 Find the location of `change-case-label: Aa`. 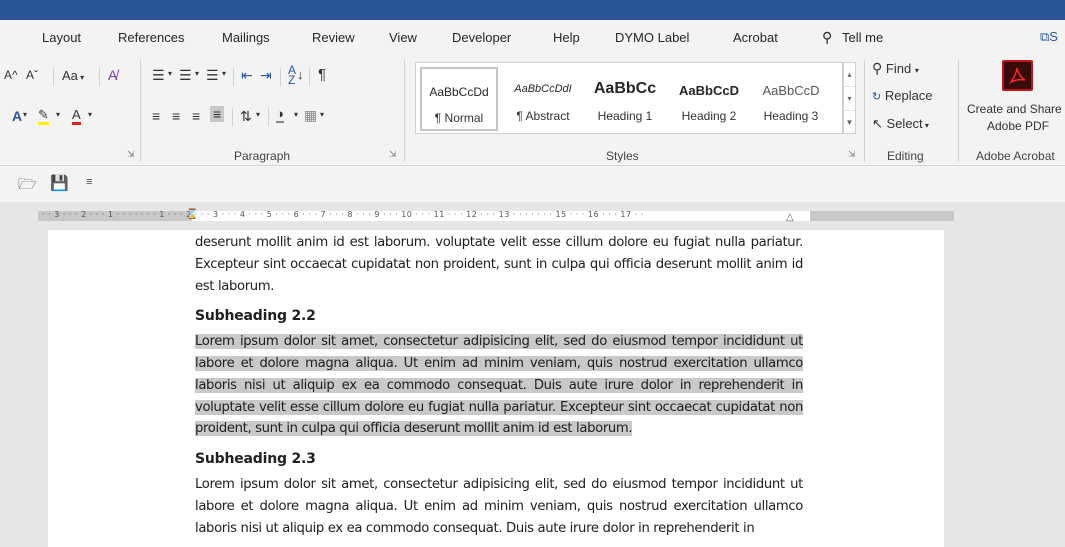

change-case-label: Aa is located at coordinates (70, 75).